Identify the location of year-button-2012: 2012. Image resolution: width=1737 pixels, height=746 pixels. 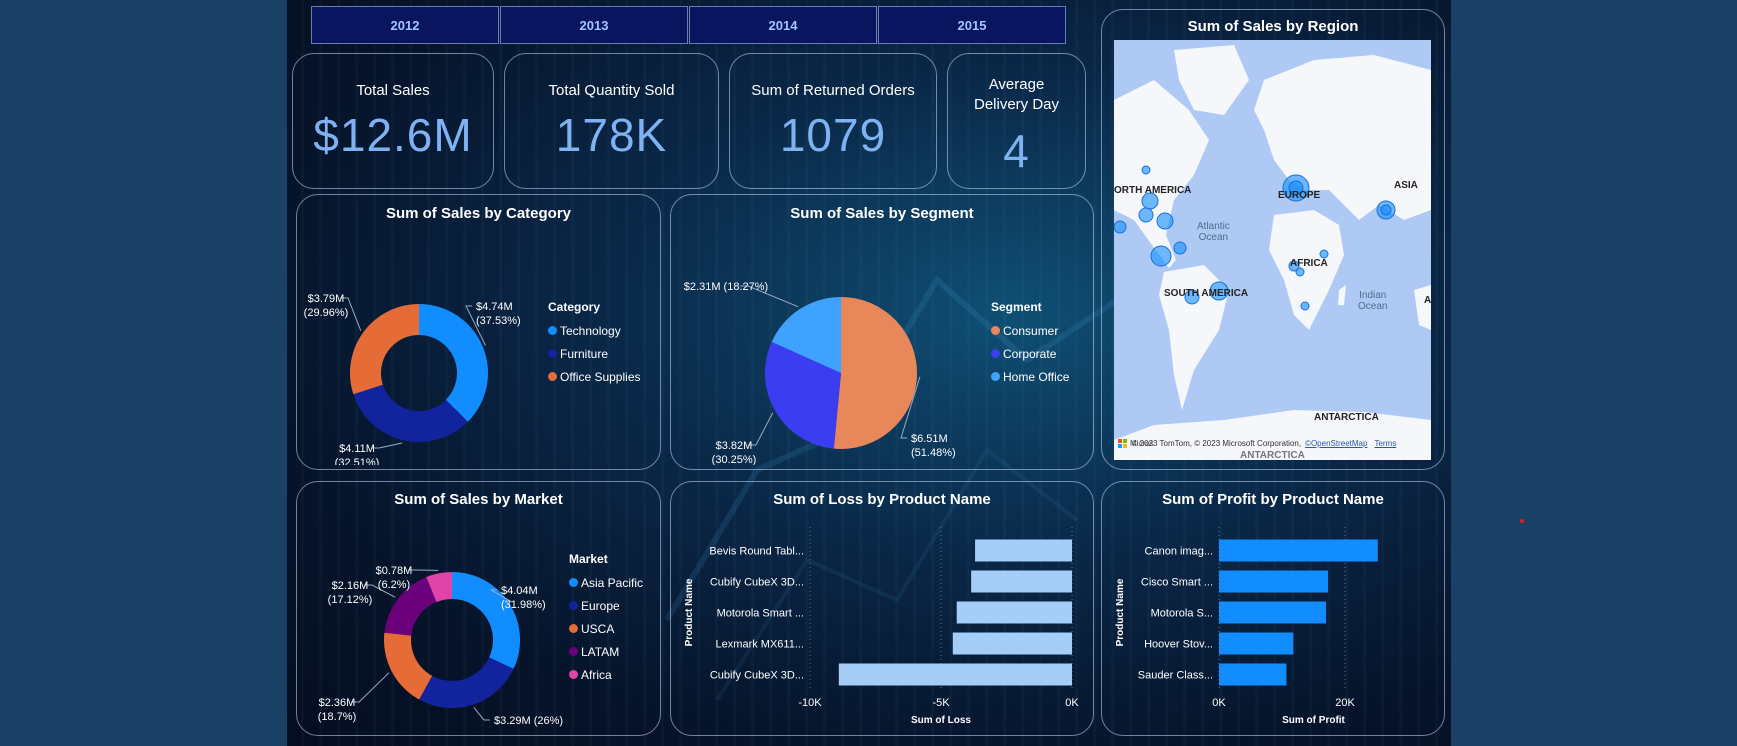
(405, 25).